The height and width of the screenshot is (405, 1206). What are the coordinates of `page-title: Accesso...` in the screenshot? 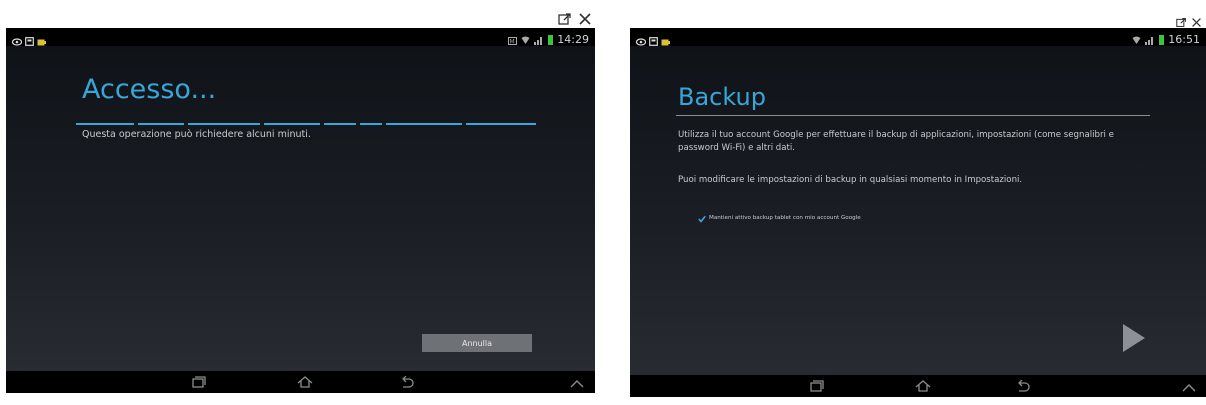 It's located at (149, 89).